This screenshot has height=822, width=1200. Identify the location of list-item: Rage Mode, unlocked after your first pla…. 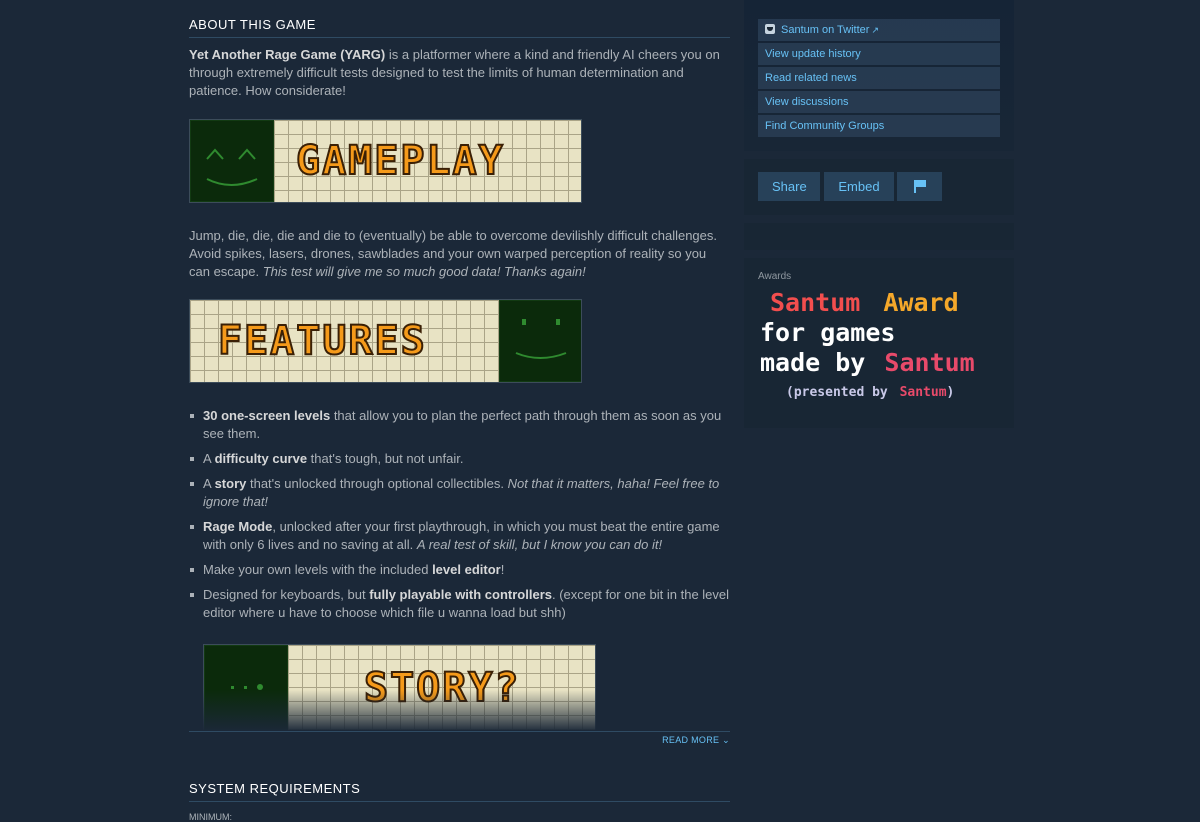
(459, 536).